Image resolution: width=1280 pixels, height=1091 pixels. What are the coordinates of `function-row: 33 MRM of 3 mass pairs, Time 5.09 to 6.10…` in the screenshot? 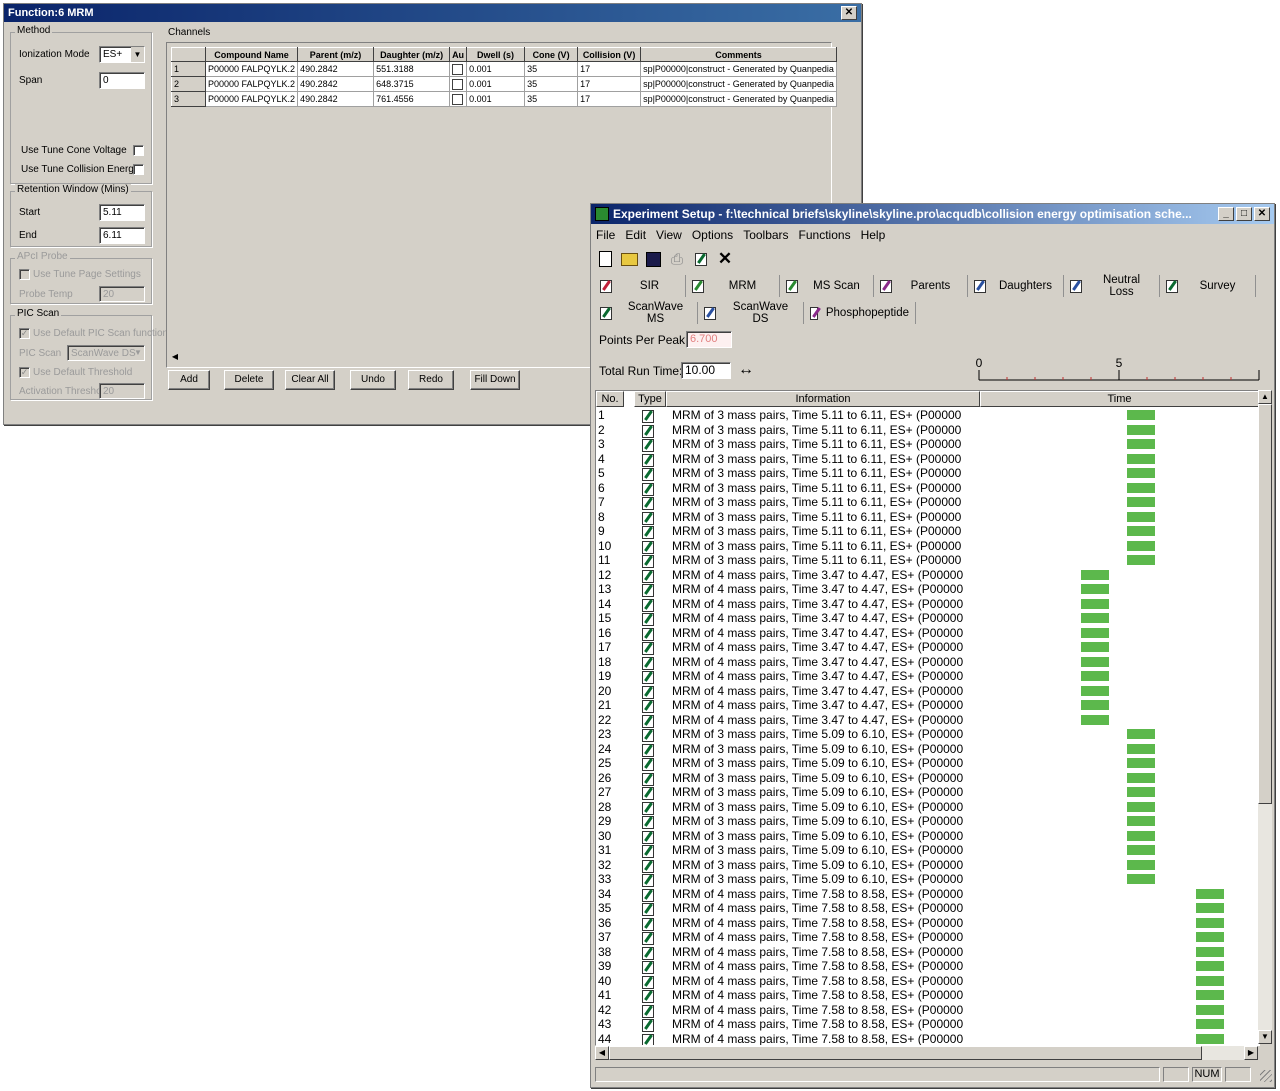 It's located at (927, 880).